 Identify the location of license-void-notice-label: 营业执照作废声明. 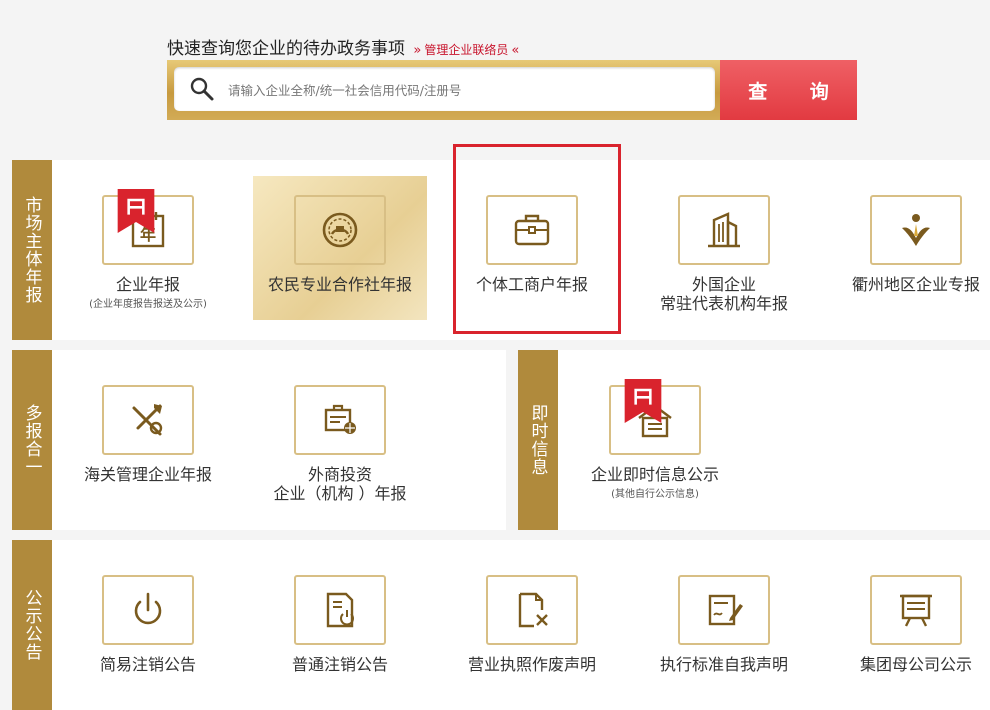
(531, 664).